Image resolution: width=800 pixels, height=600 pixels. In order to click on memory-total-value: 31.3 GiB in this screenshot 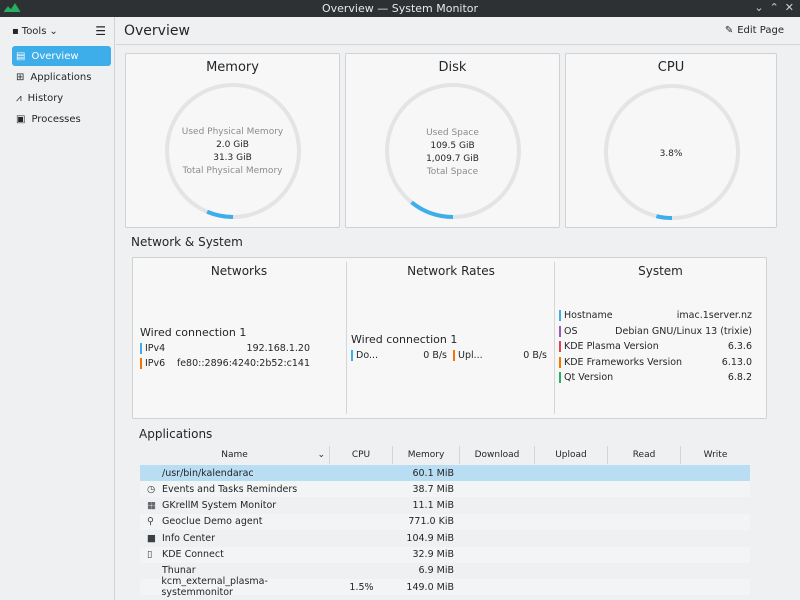, I will do `click(232, 158)`.